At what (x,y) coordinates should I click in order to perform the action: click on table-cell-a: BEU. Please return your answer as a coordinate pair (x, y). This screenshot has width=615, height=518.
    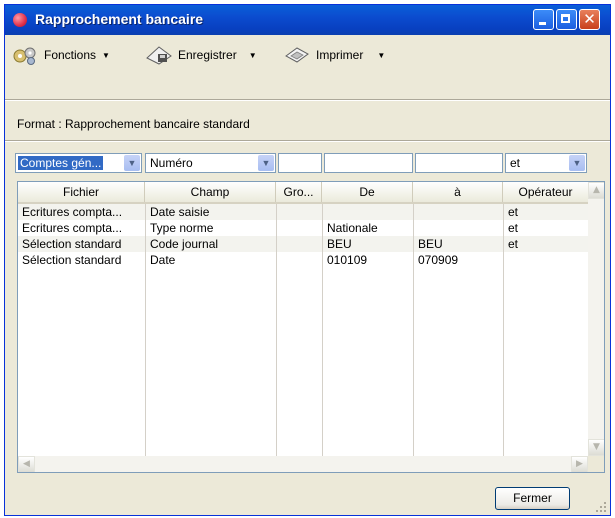
    Looking at the image, I should click on (430, 244).